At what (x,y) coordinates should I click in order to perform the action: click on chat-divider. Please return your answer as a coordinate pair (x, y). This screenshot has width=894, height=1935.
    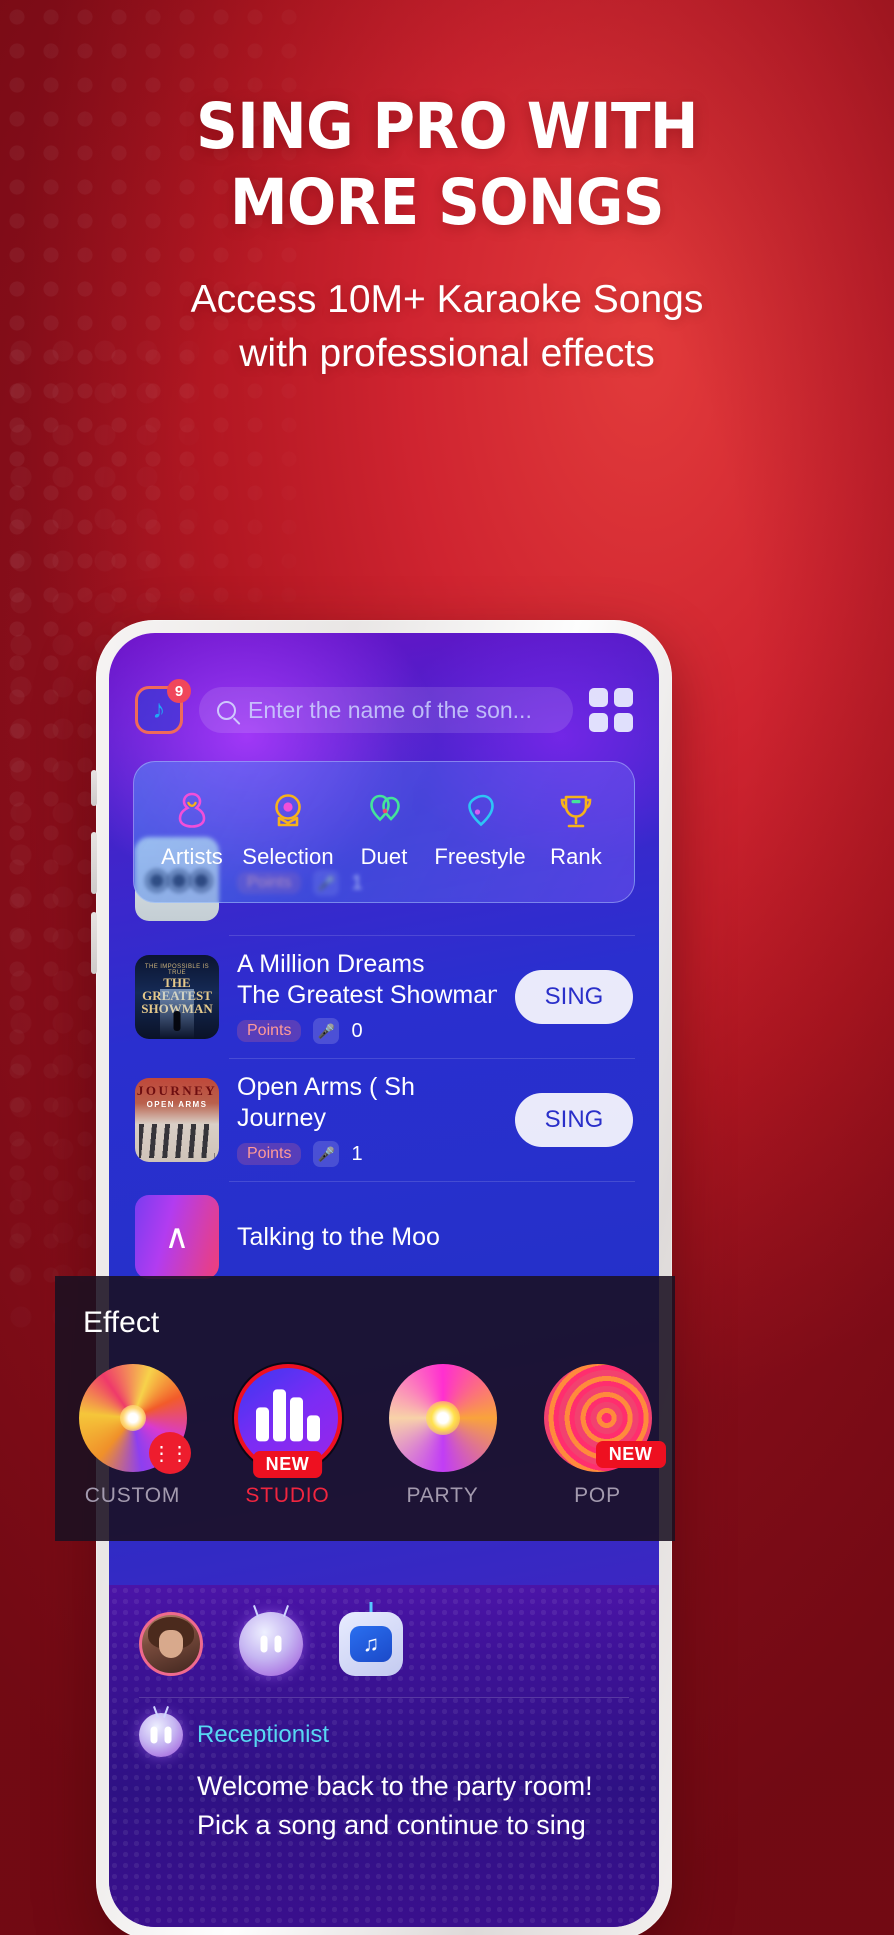
    Looking at the image, I should click on (384, 1697).